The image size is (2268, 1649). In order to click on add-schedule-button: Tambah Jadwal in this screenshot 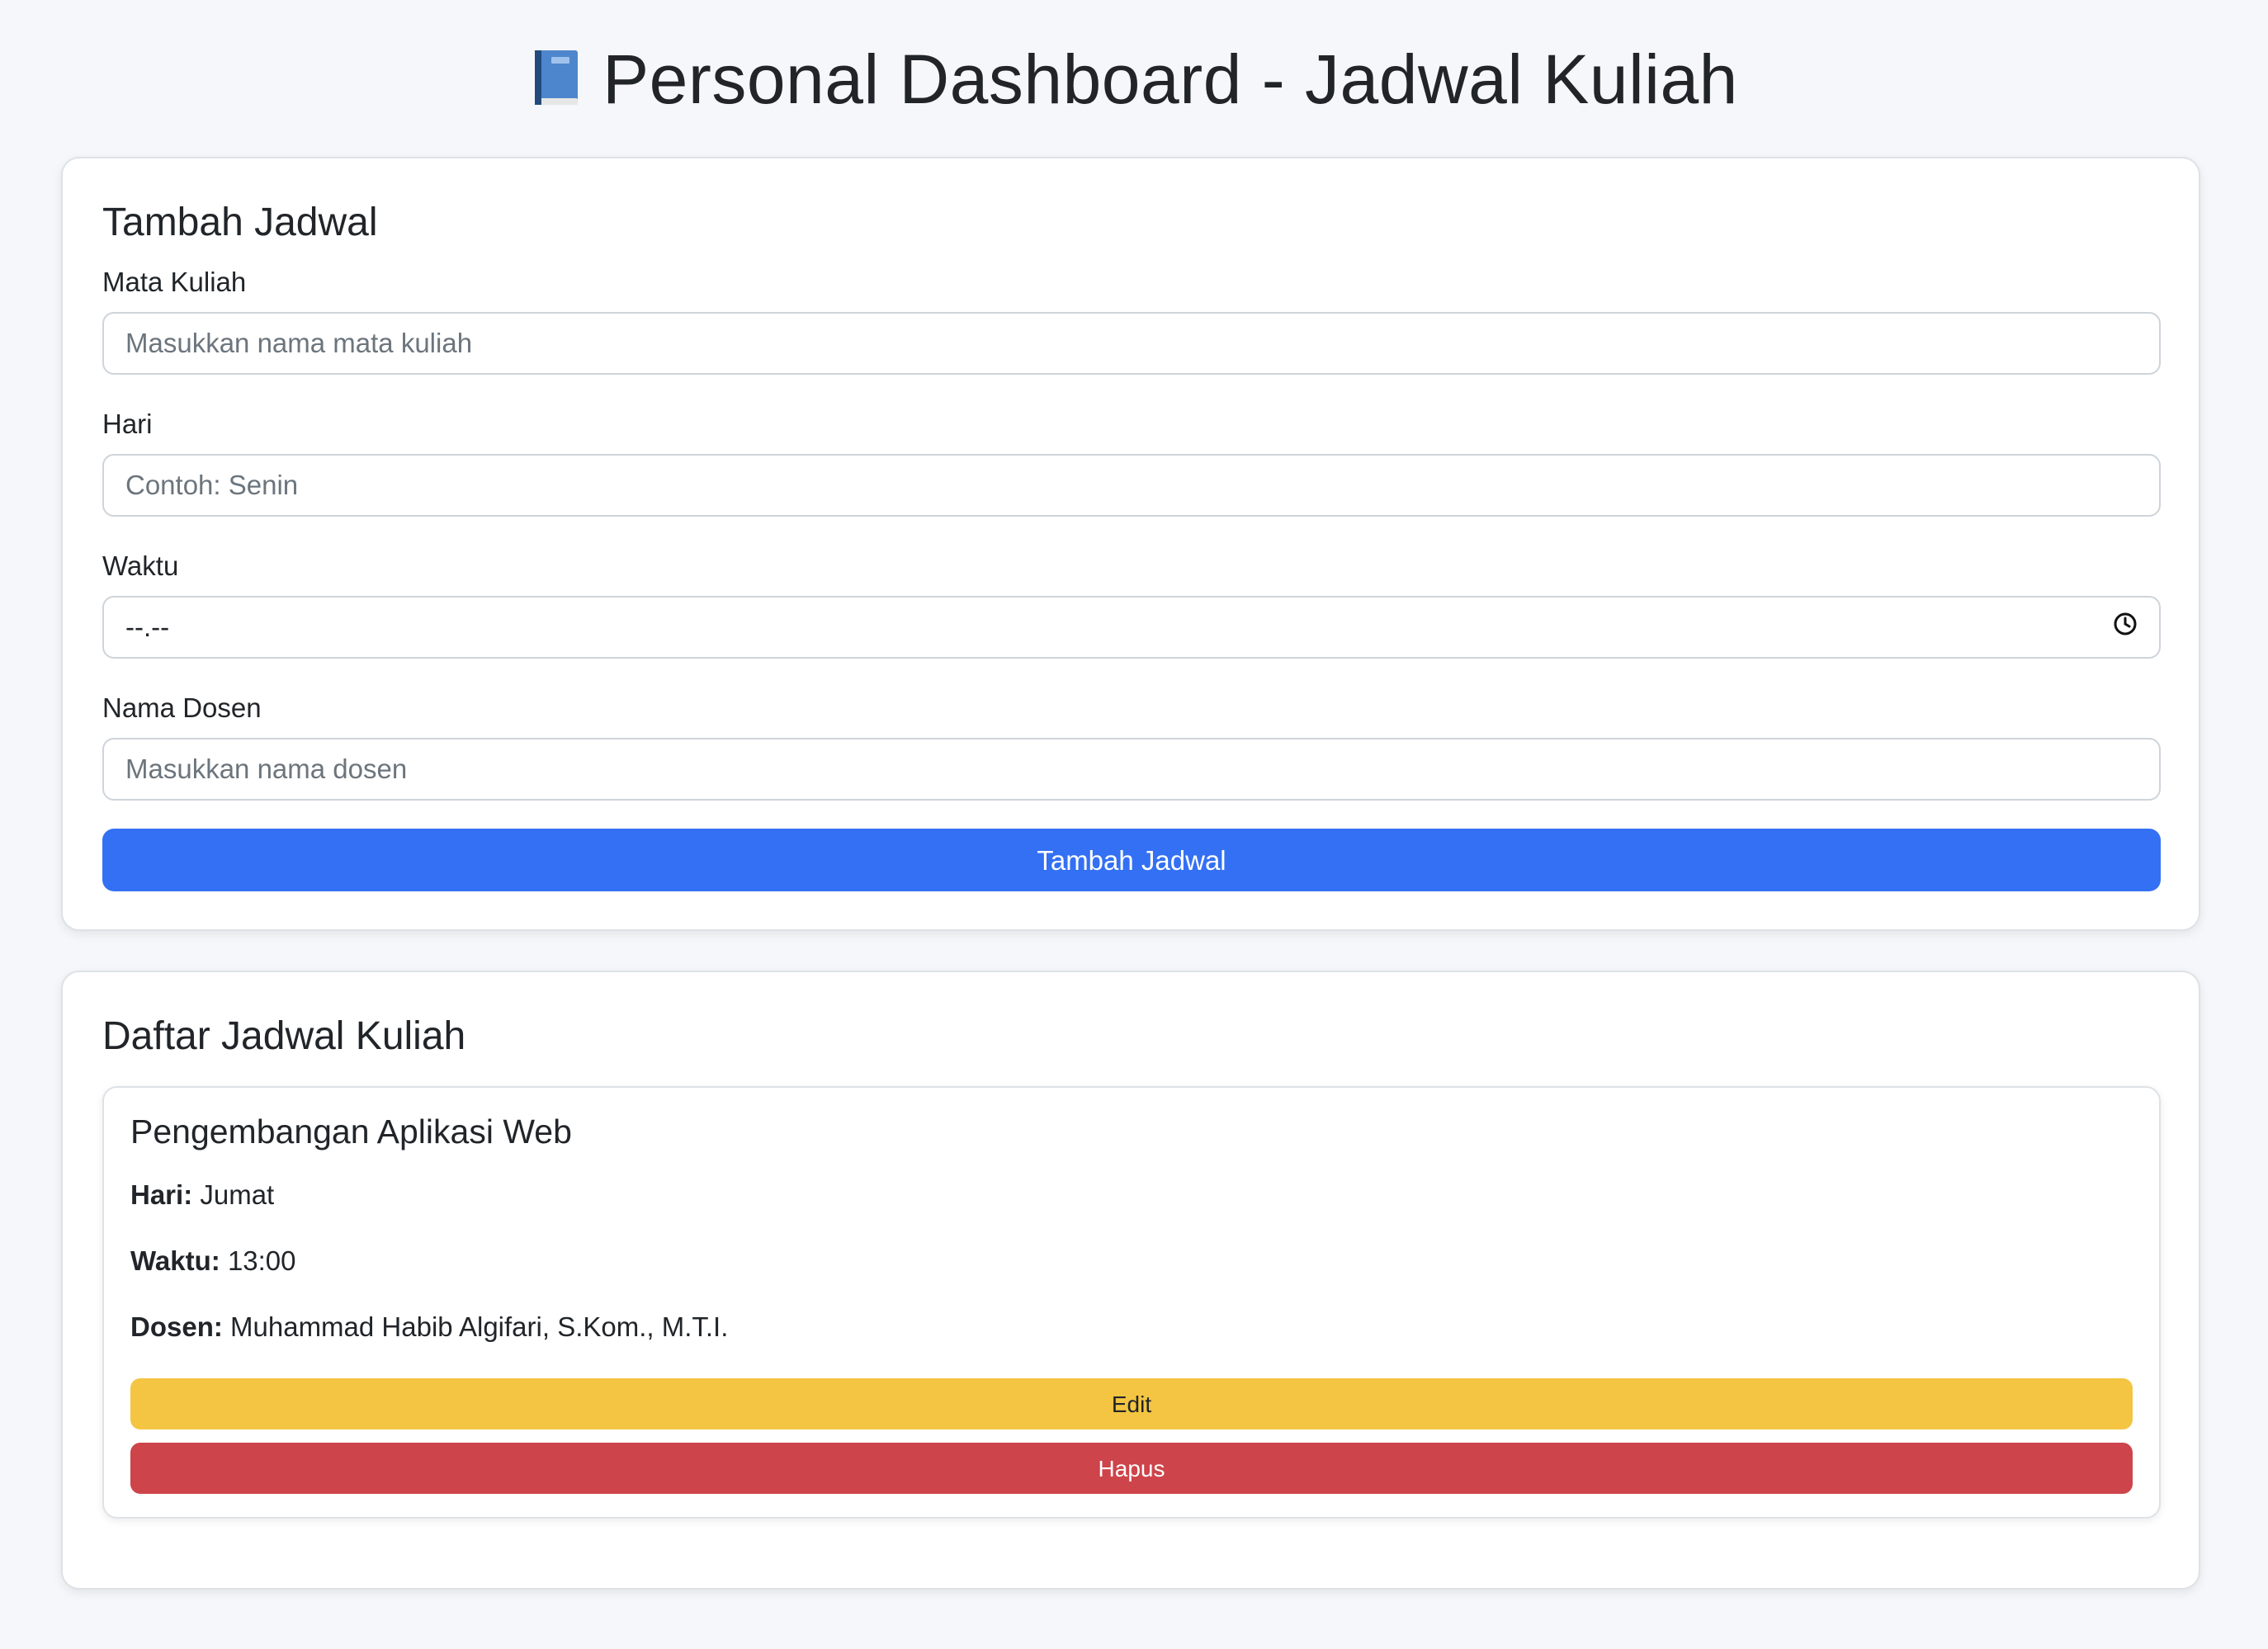, I will do `click(1131, 860)`.